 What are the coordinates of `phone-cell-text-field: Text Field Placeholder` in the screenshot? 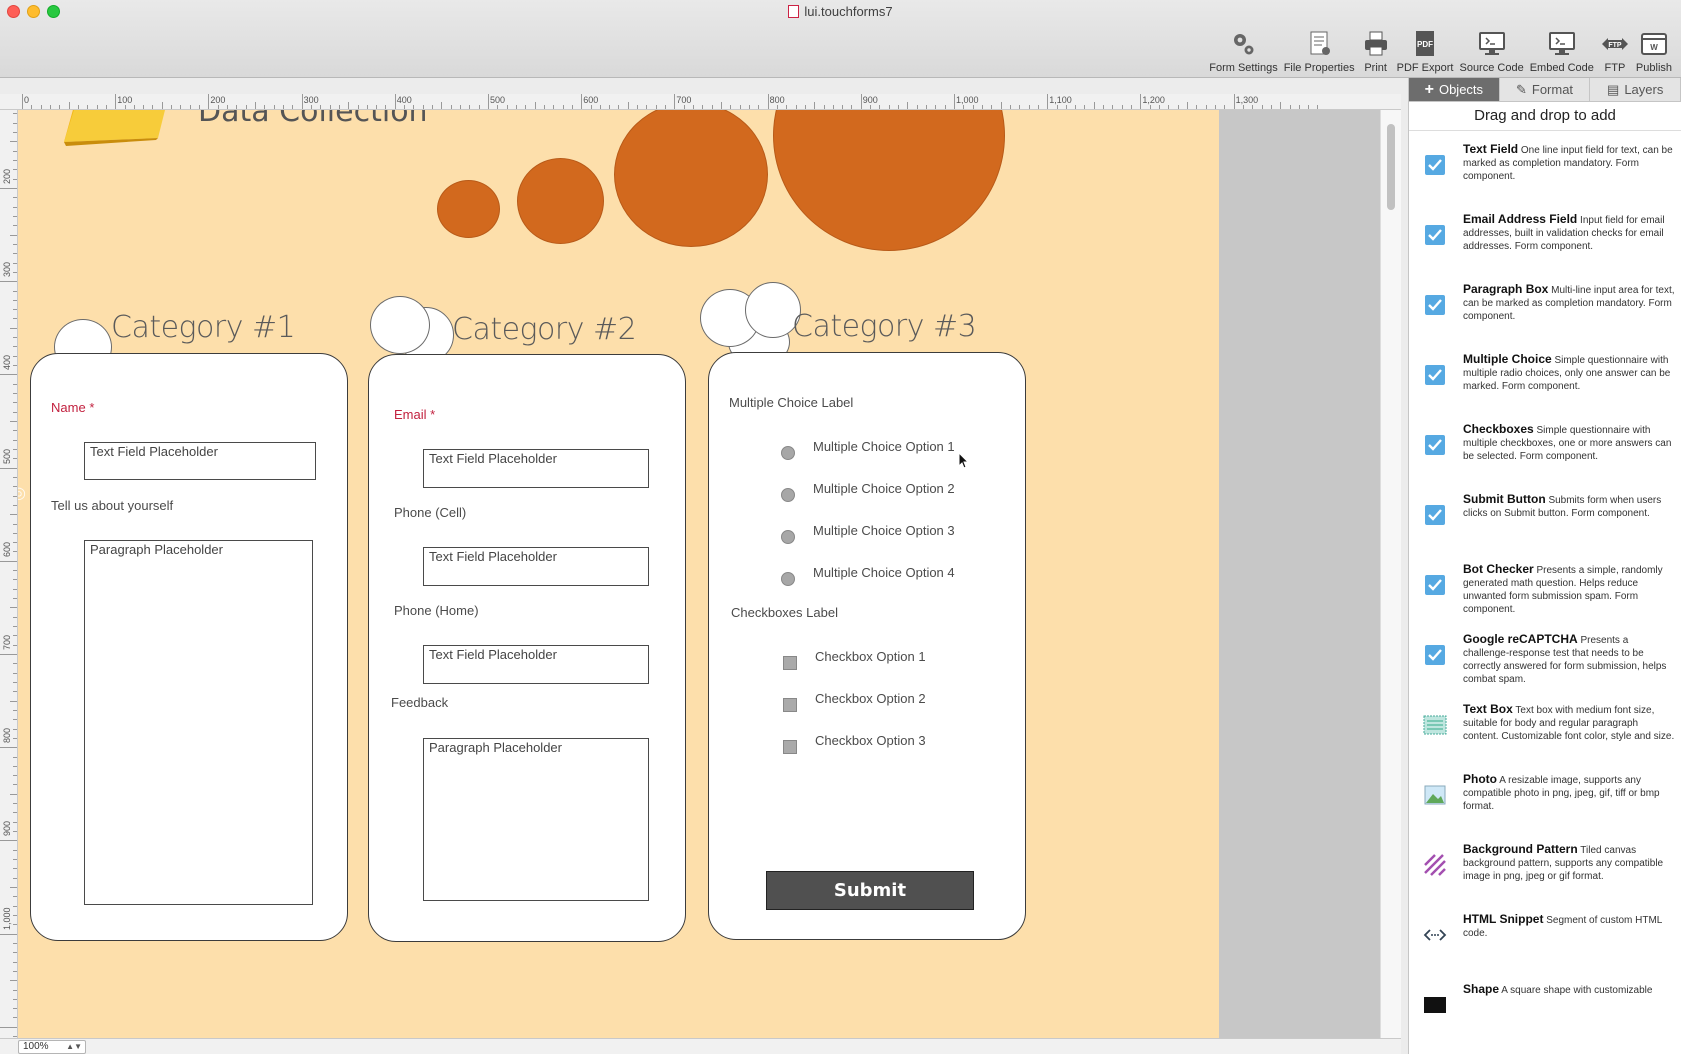 It's located at (536, 566).